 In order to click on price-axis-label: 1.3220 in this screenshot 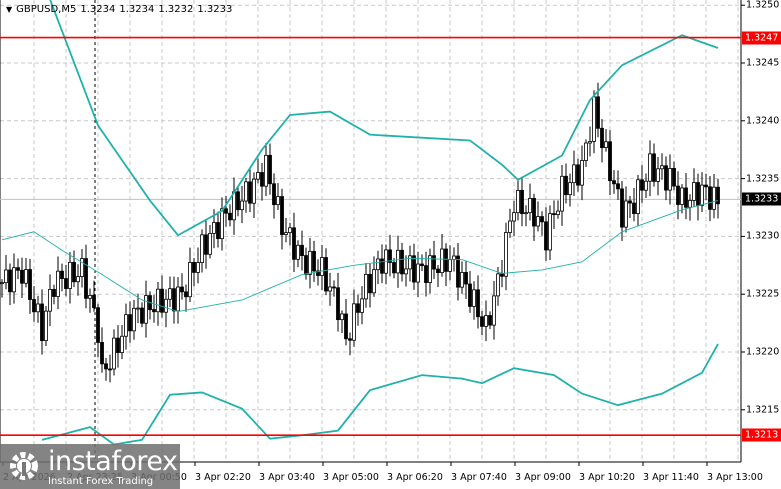, I will do `click(763, 352)`.